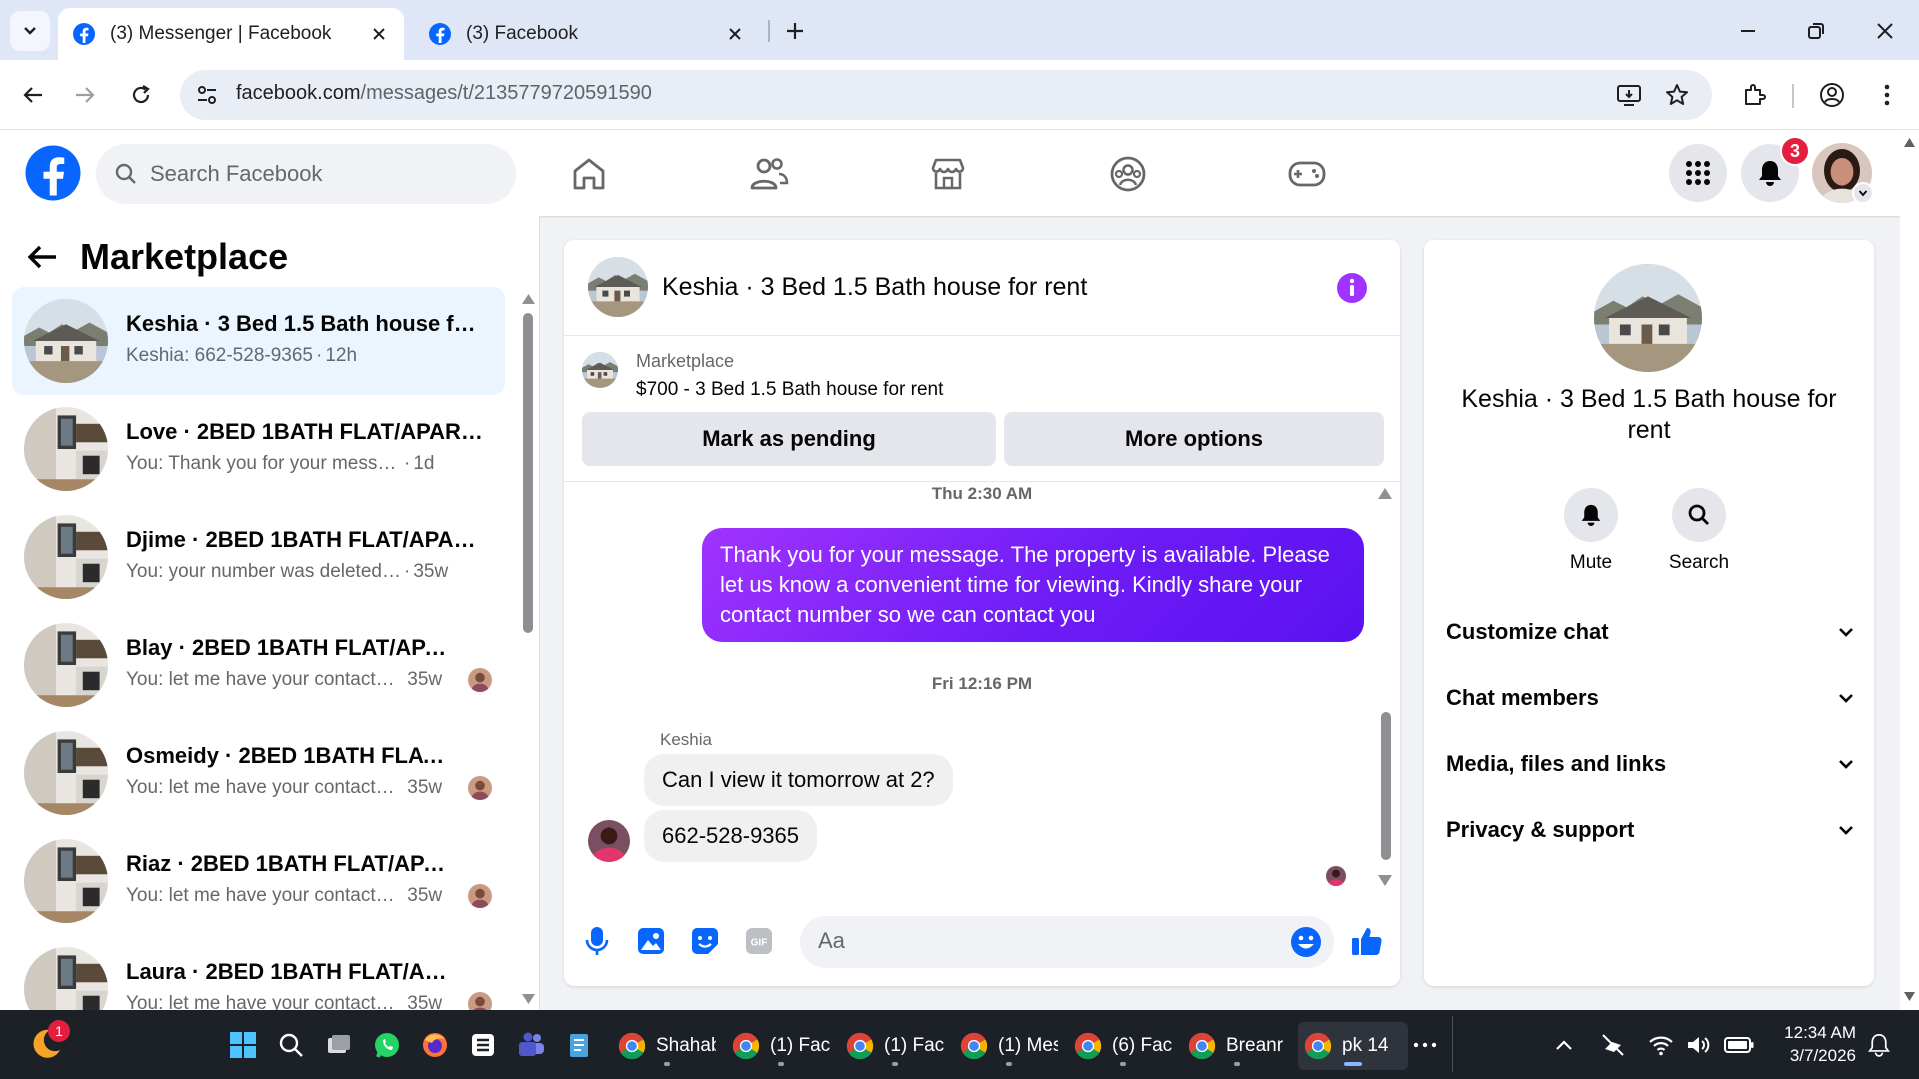 The image size is (1919, 1079). I want to click on facebook-search, so click(306, 174).